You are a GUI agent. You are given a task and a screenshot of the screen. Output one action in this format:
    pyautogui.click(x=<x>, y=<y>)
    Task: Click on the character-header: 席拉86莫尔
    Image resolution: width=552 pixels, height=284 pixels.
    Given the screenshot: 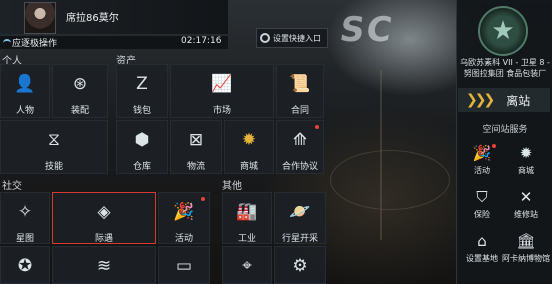 What is the action you would take?
    pyautogui.click(x=114, y=17)
    